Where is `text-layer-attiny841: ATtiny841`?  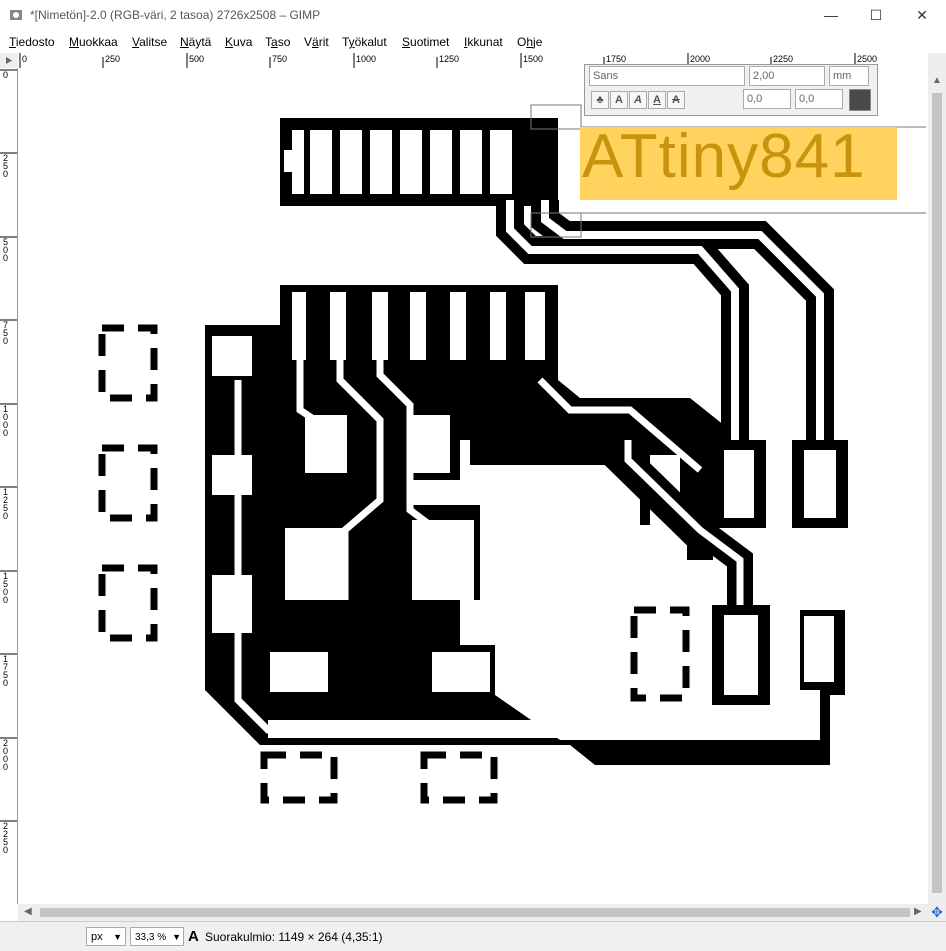
text-layer-attiny841: ATtiny841 is located at coordinates (724, 156).